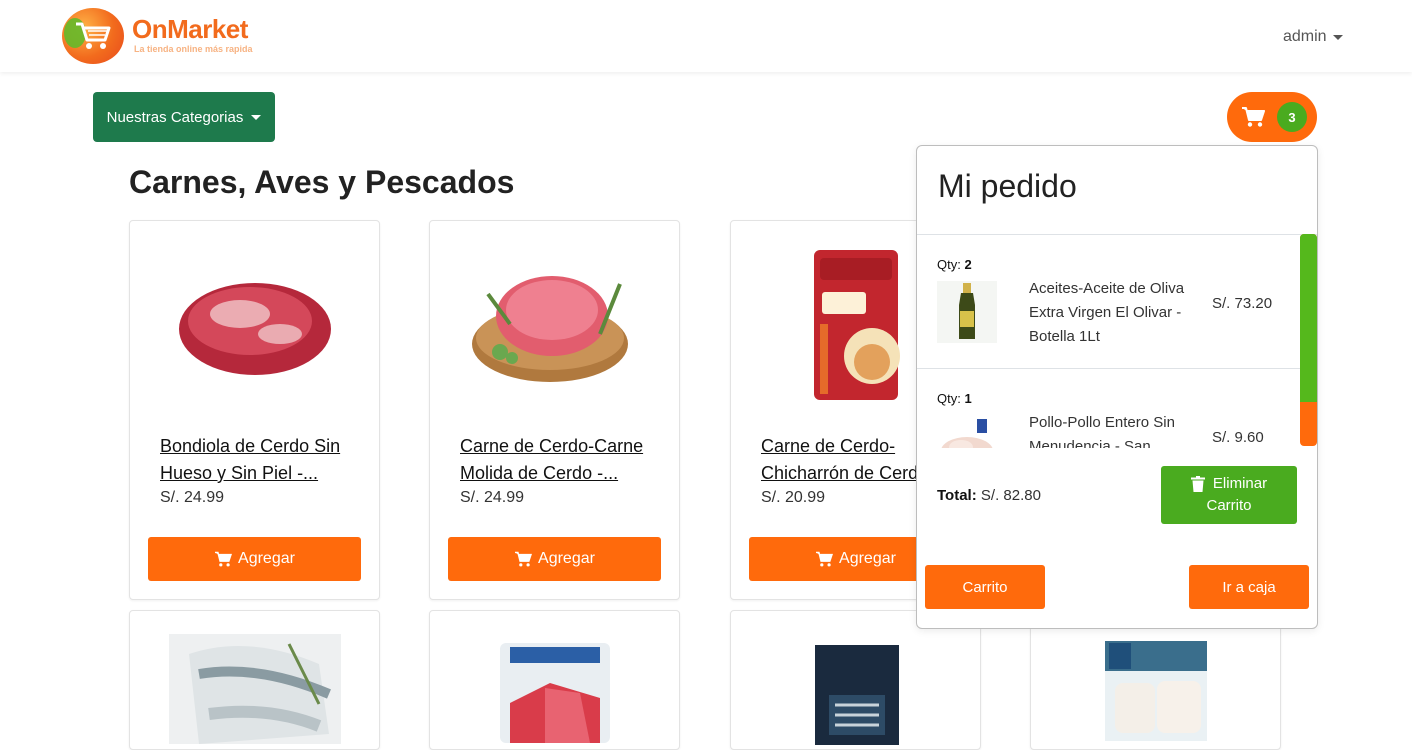 This screenshot has width=1412, height=750. I want to click on total-label: Total:, so click(957, 495).